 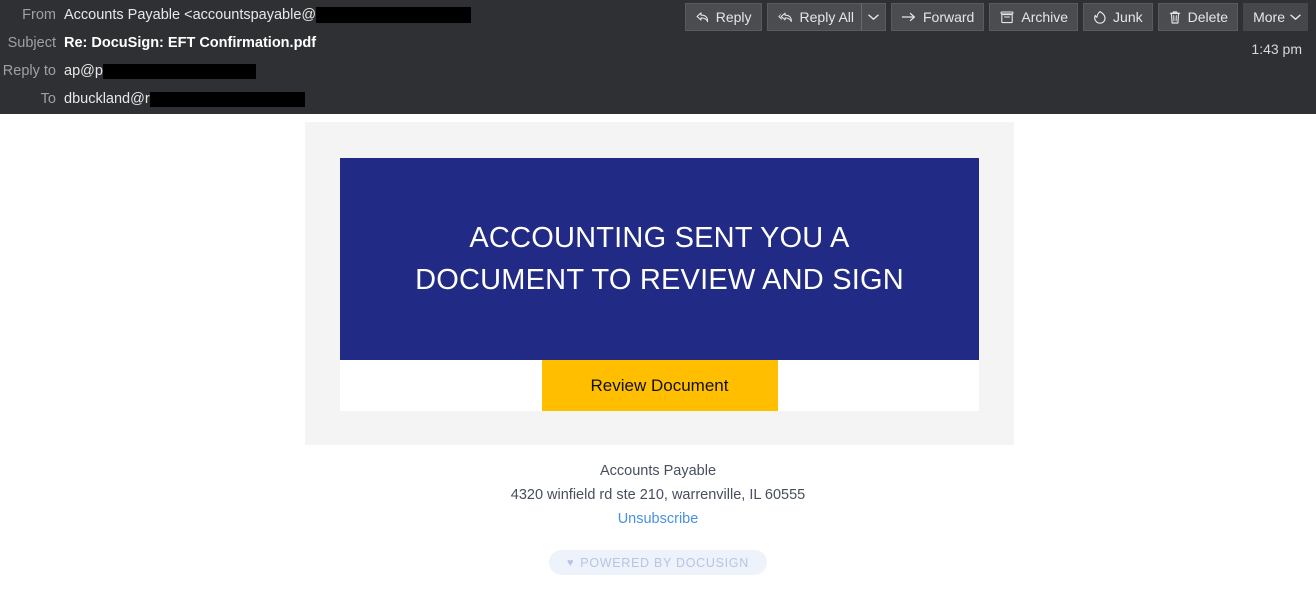 I want to click on delete-button: Delete, so click(x=1198, y=17).